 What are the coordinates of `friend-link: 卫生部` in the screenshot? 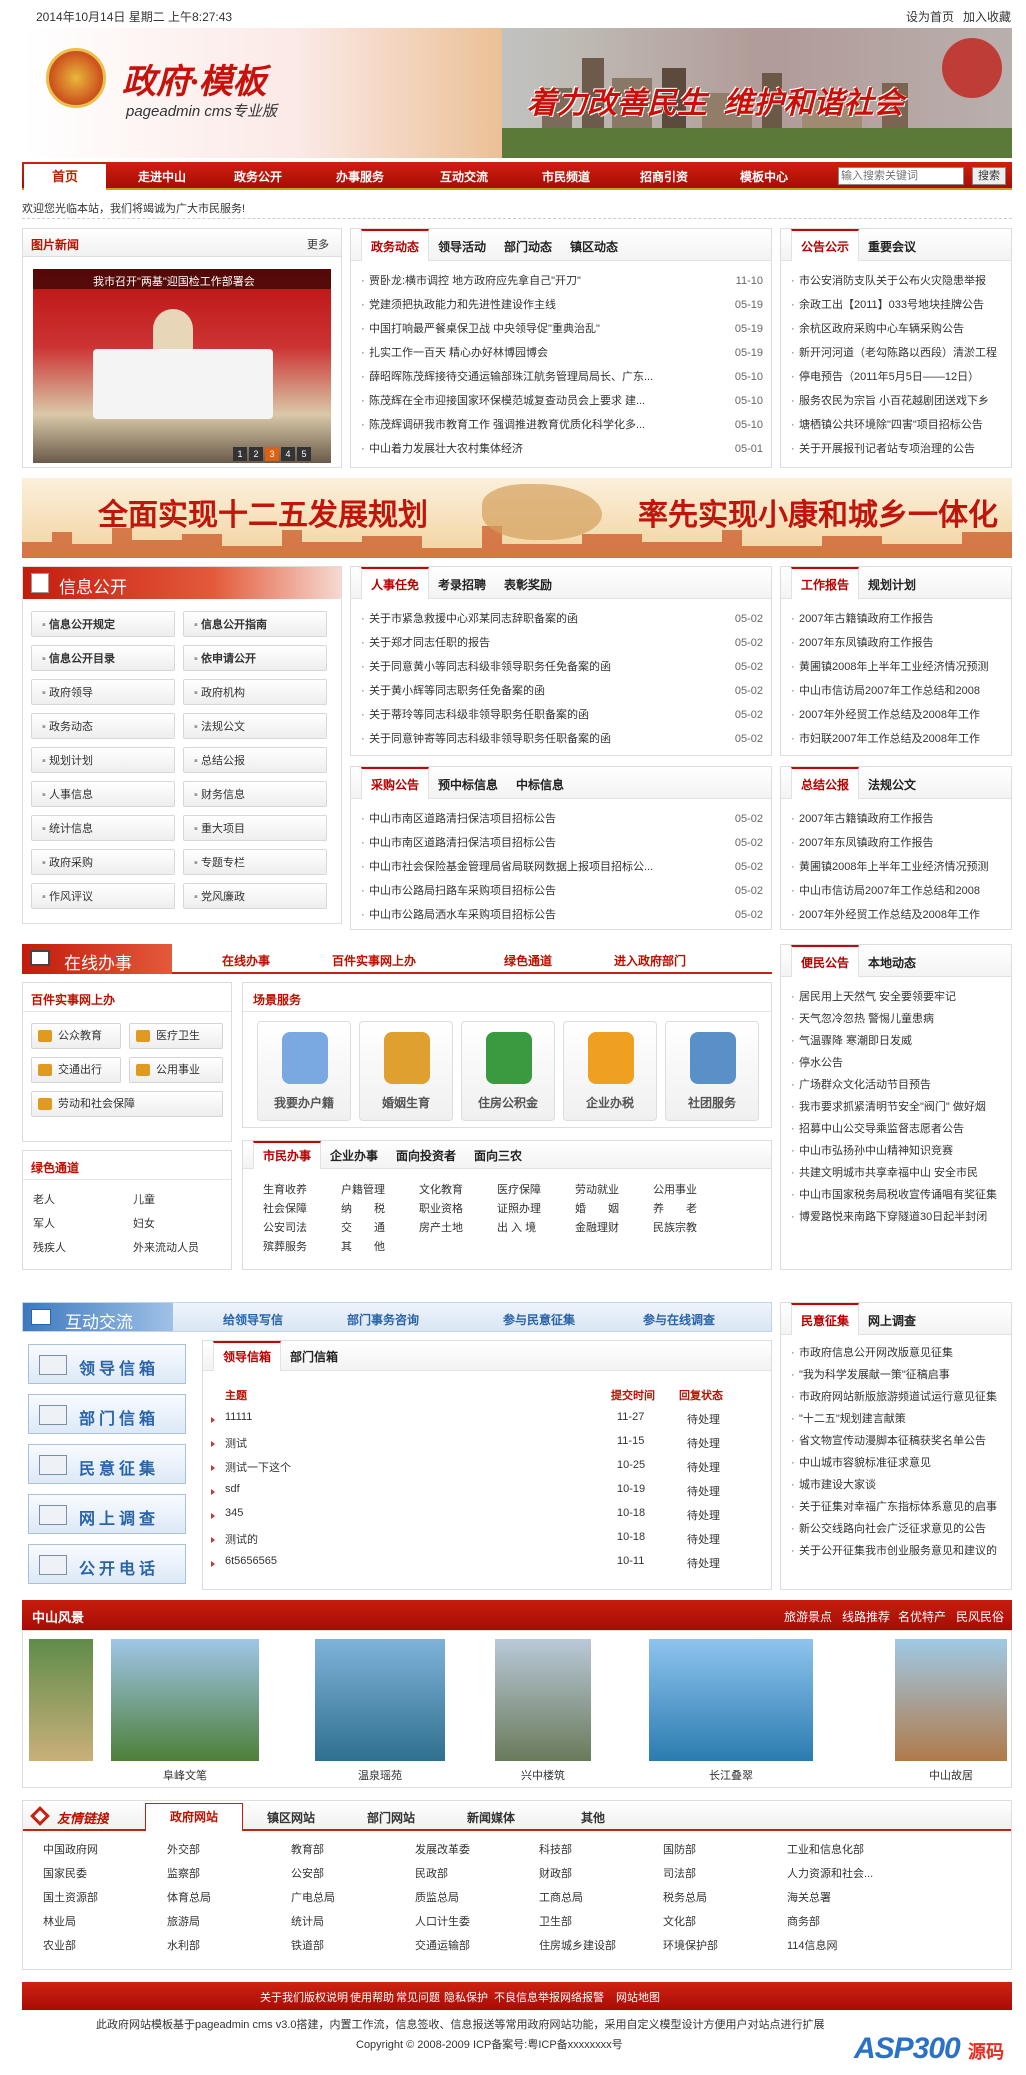 It's located at (551, 1921).